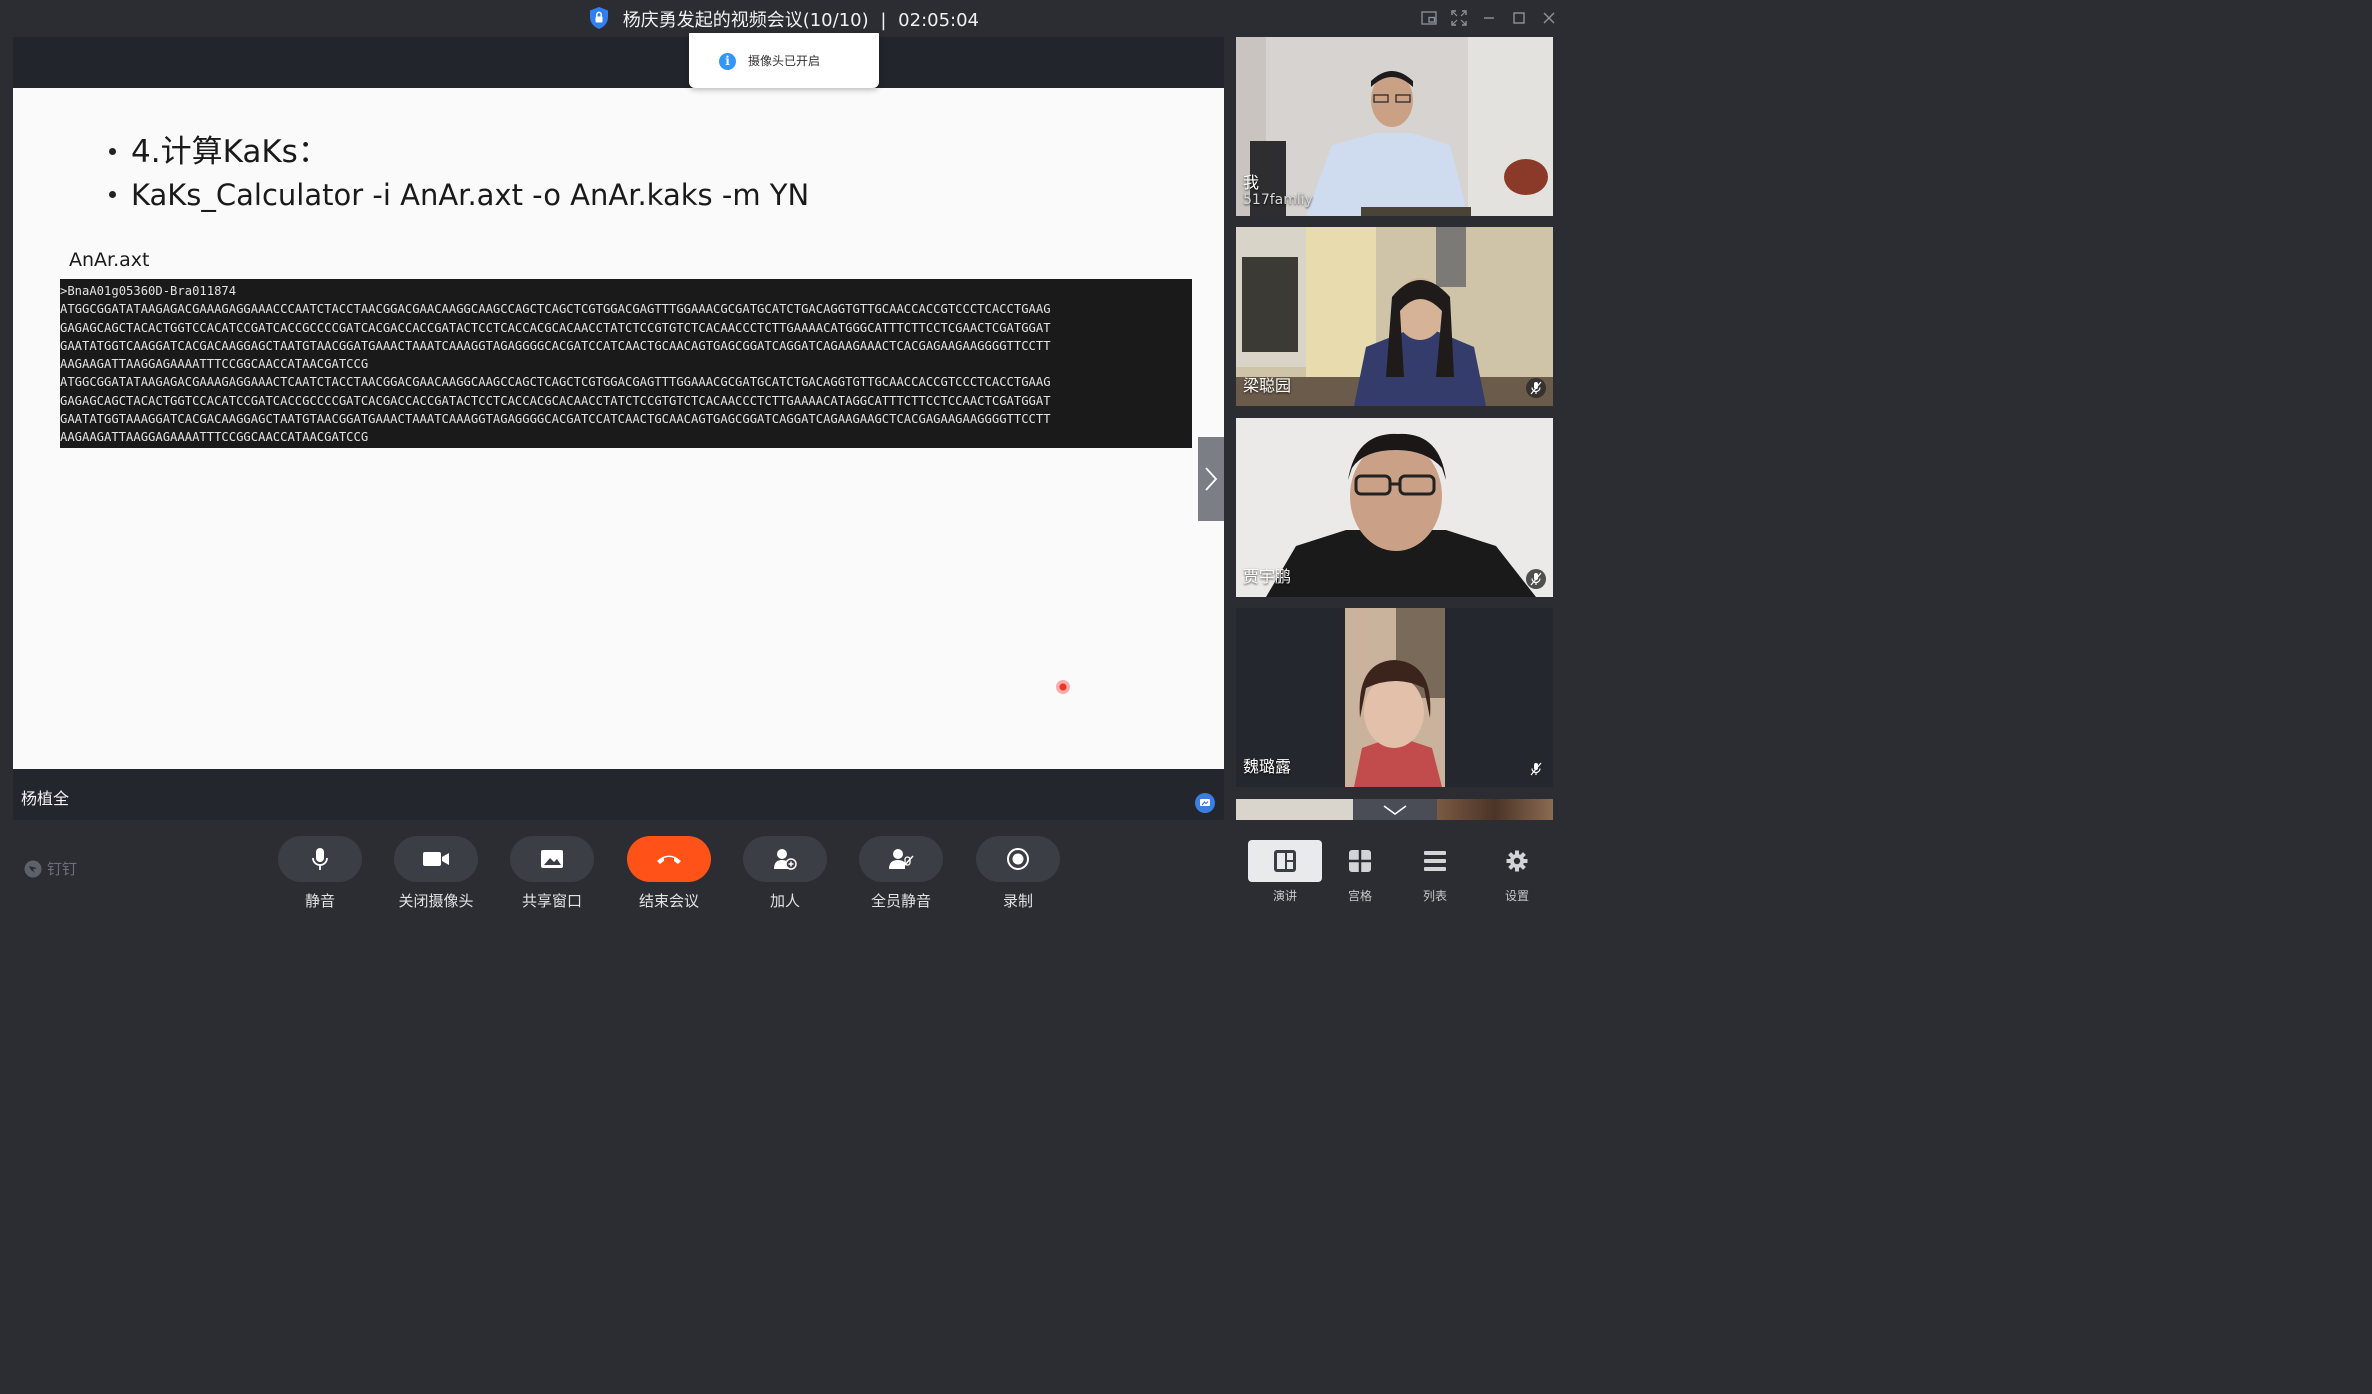  What do you see at coordinates (785, 859) in the screenshot?
I see `add-person-icon` at bounding box center [785, 859].